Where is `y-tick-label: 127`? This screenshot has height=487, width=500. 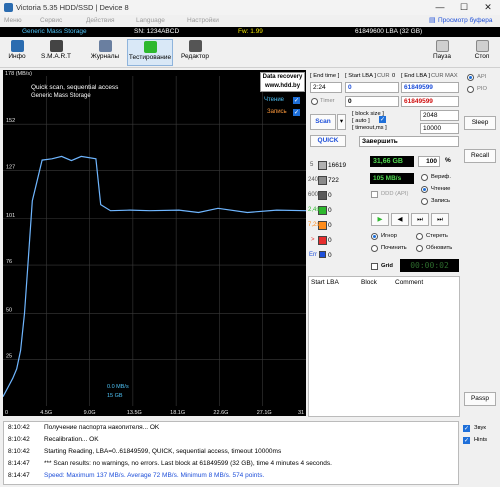 y-tick-label: 127 is located at coordinates (10, 168).